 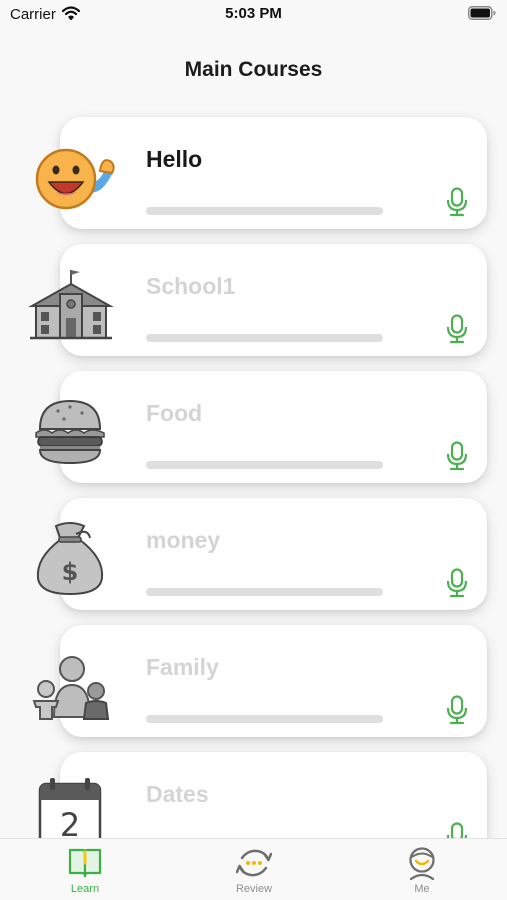 I want to click on course-title: Dates, so click(x=177, y=794).